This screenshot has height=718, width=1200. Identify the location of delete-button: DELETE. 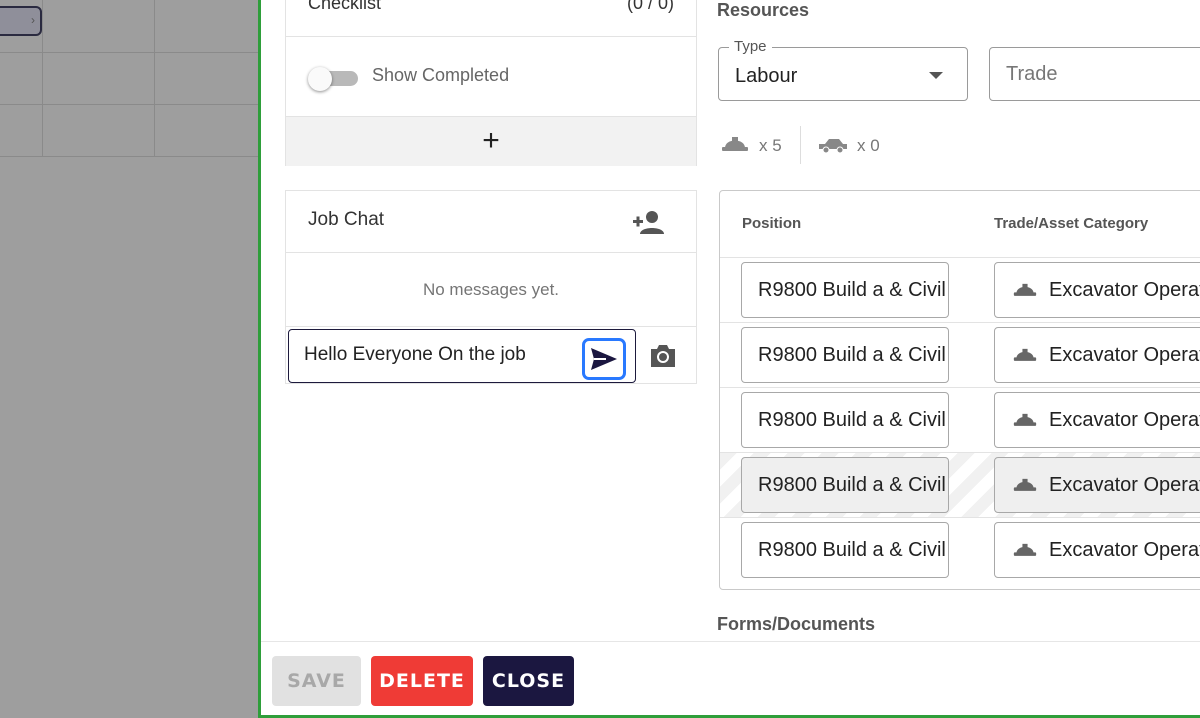
(422, 681).